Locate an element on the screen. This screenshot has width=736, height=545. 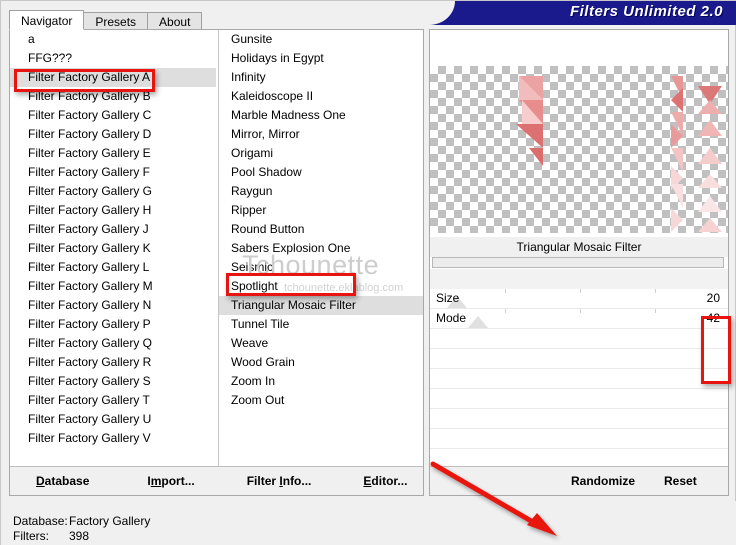
list-item-selected-filter: Triangular Mosaic Filter is located at coordinates (321, 305).